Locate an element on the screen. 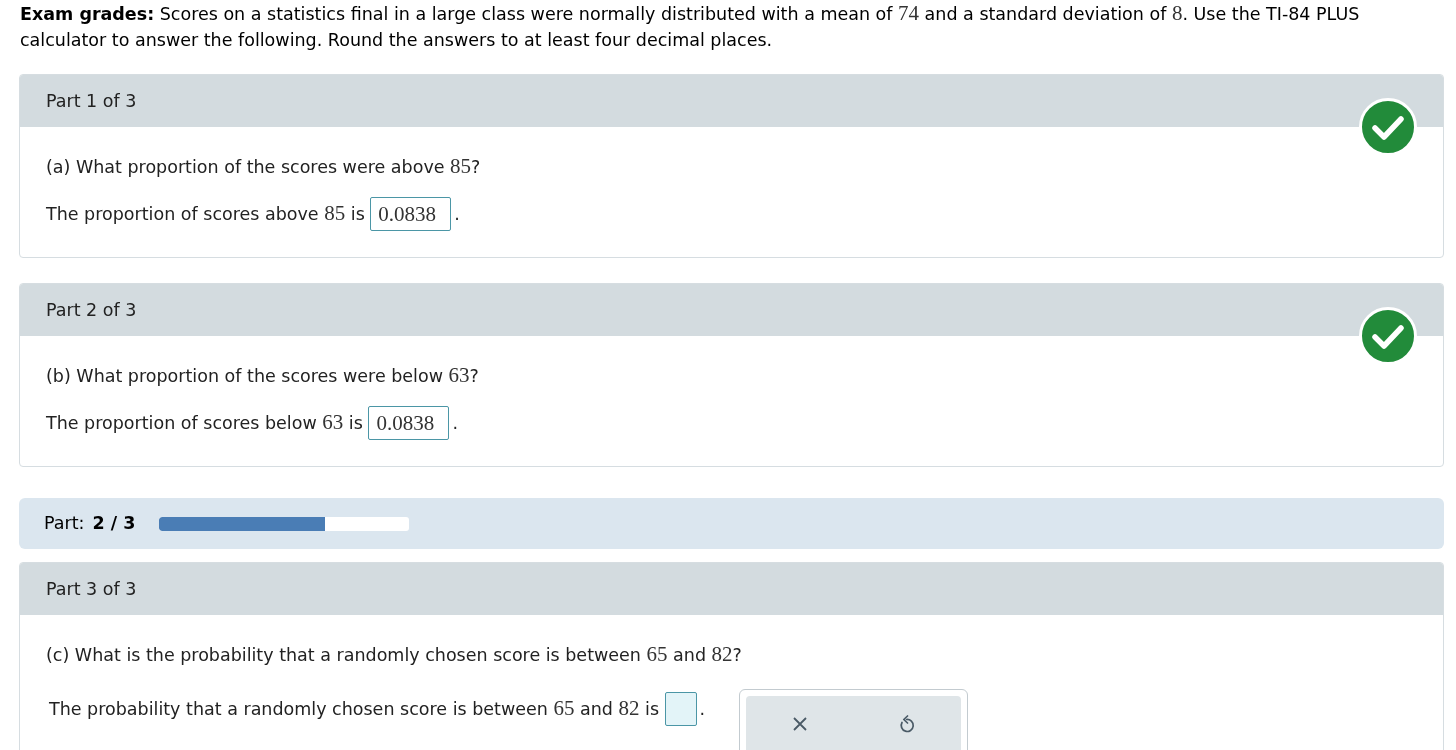 This screenshot has height=750, width=1456. part-title: Part 3 of 3 is located at coordinates (91, 589).